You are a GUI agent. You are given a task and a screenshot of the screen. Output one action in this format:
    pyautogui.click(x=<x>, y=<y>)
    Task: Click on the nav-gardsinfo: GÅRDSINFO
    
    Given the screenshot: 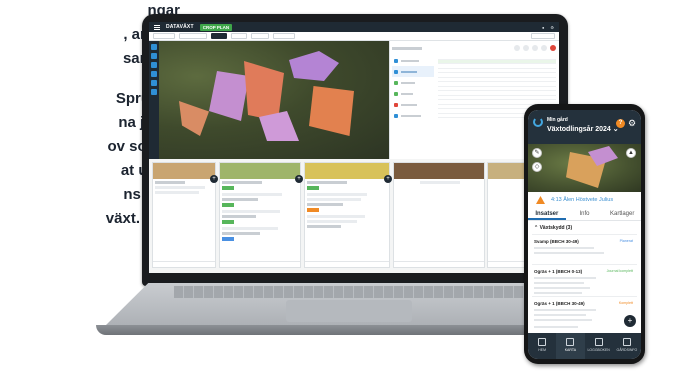 What is the action you would take?
    pyautogui.click(x=627, y=346)
    